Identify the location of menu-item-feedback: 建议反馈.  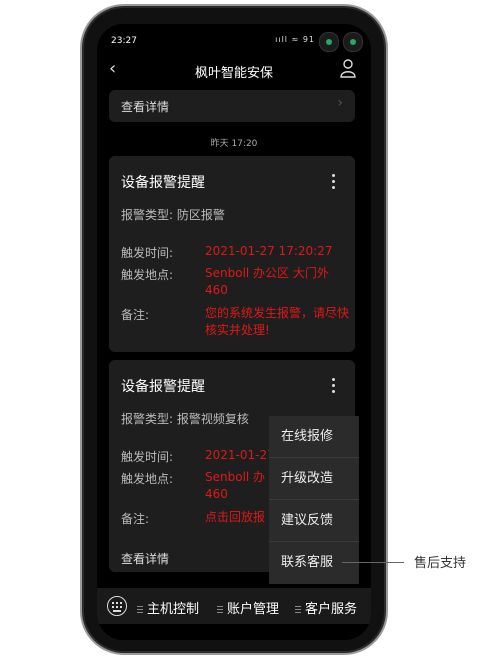
(314, 521).